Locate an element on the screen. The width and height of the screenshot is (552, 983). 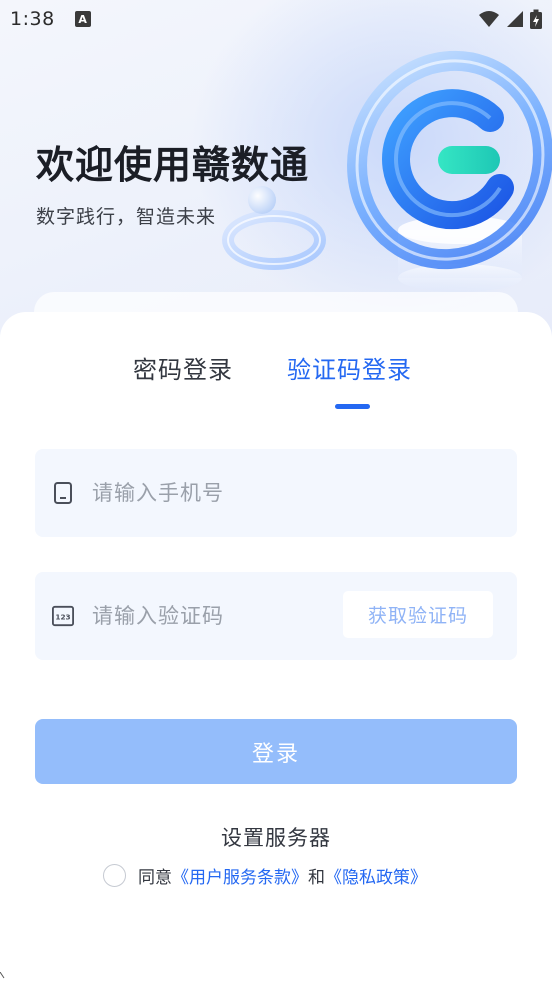
number-pad-icon: 123 is located at coordinates (63, 616).